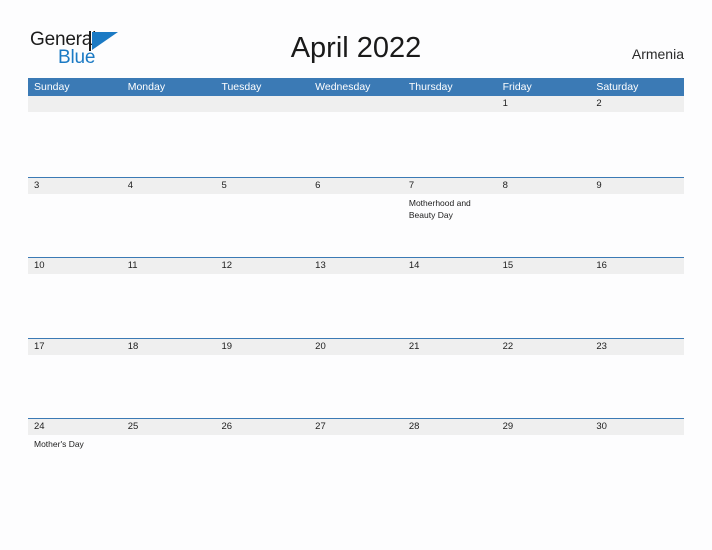 The width and height of the screenshot is (712, 550). I want to click on day-cell: 29, so click(544, 459).